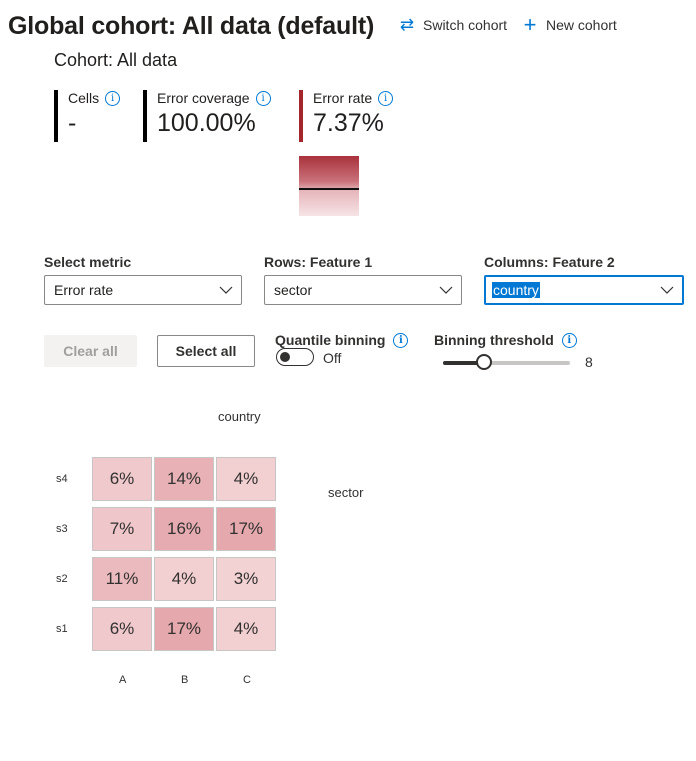  What do you see at coordinates (185, 680) in the screenshot?
I see `column-tick-label: B` at bounding box center [185, 680].